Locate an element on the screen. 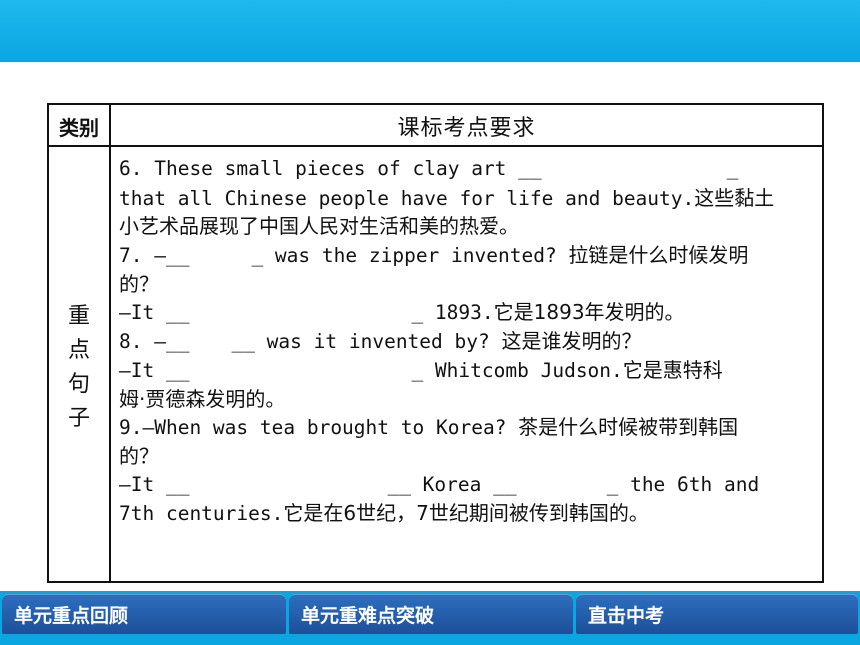  sentence-line: —It __ _ Whitcomb Judson.它是惠特科 is located at coordinates (421, 369).